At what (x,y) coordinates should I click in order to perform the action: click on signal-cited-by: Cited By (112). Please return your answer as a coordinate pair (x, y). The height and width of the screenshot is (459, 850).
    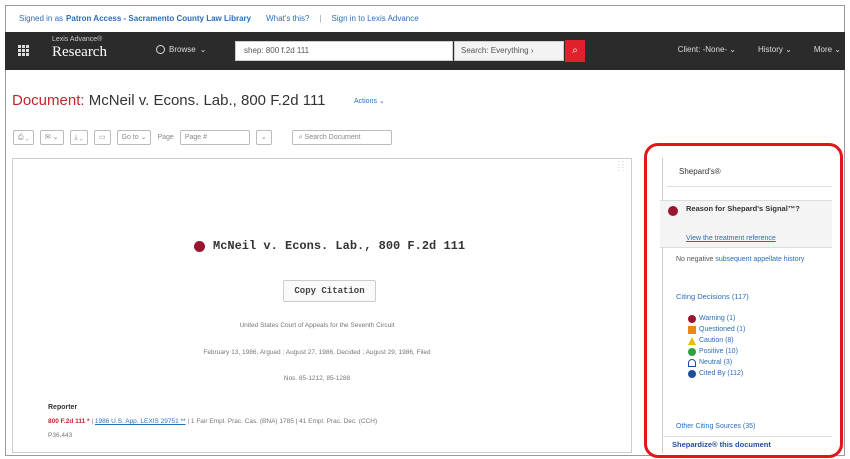
    Looking at the image, I should click on (716, 373).